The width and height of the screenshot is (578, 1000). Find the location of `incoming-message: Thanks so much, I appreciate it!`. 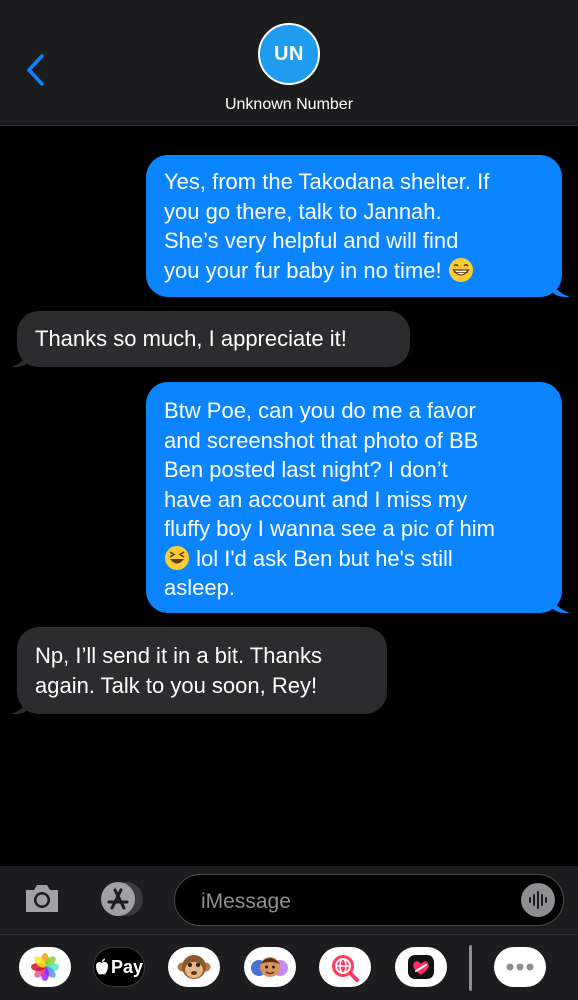

incoming-message: Thanks so much, I appreciate it! is located at coordinates (213, 339).